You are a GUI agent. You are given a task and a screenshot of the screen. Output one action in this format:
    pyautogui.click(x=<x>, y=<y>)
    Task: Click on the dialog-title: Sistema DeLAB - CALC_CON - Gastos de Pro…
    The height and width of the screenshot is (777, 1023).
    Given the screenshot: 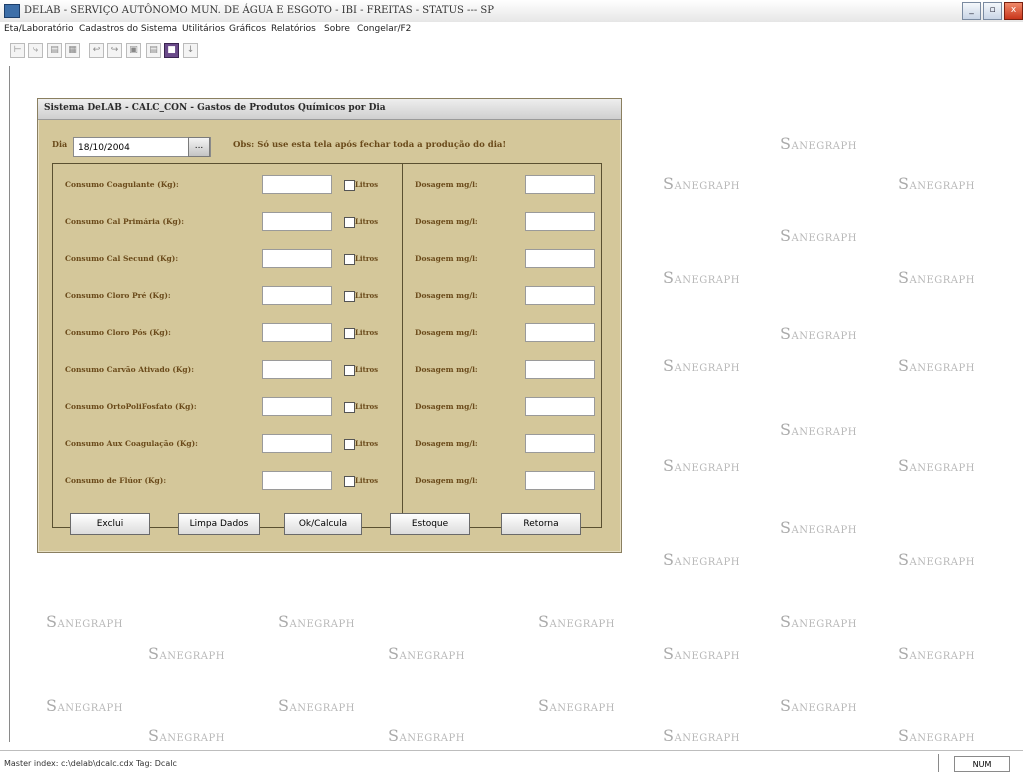 What is the action you would take?
    pyautogui.click(x=215, y=108)
    